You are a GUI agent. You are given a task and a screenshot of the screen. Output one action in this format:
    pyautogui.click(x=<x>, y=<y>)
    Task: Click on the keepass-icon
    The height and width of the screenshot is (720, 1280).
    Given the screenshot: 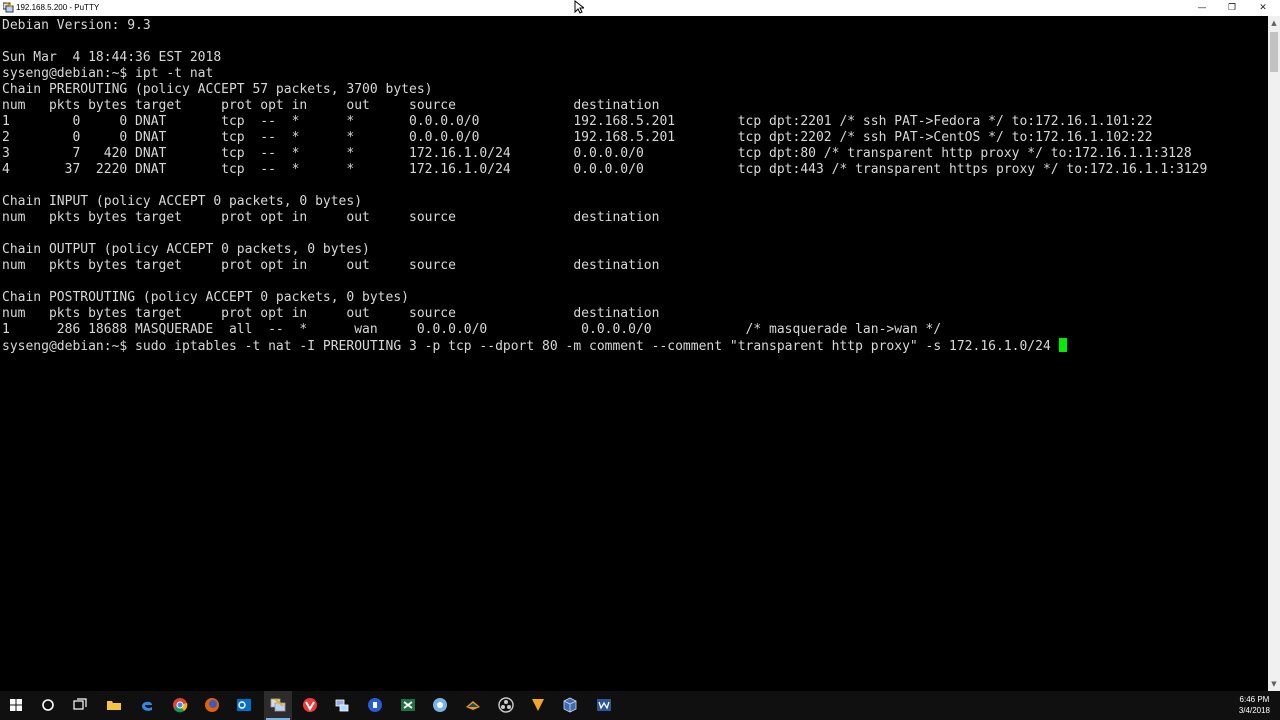 What is the action you would take?
    pyautogui.click(x=375, y=705)
    